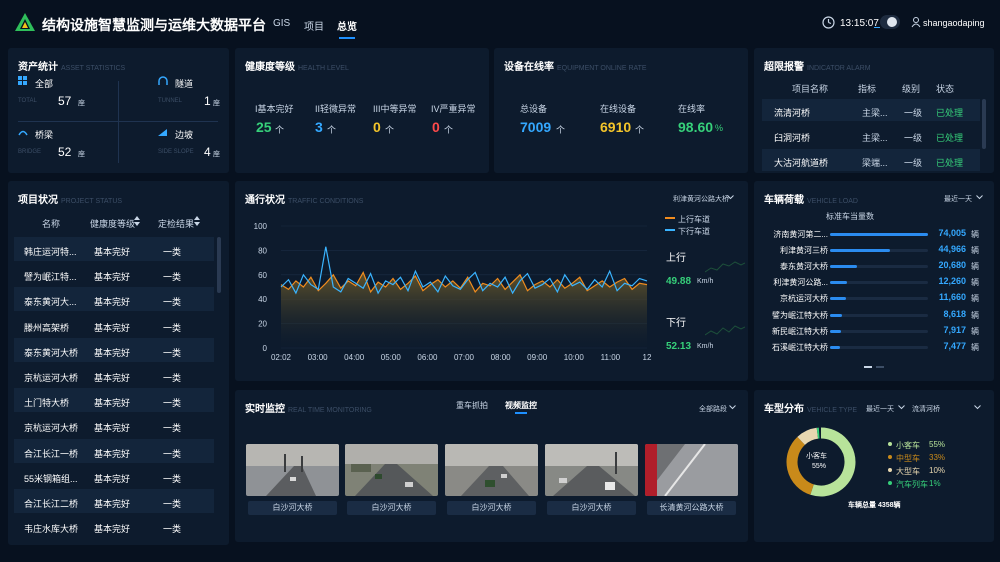 The height and width of the screenshot is (562, 1000). Describe the element at coordinates (281, 23) in the screenshot. I see `nav-gis: GIS` at that location.